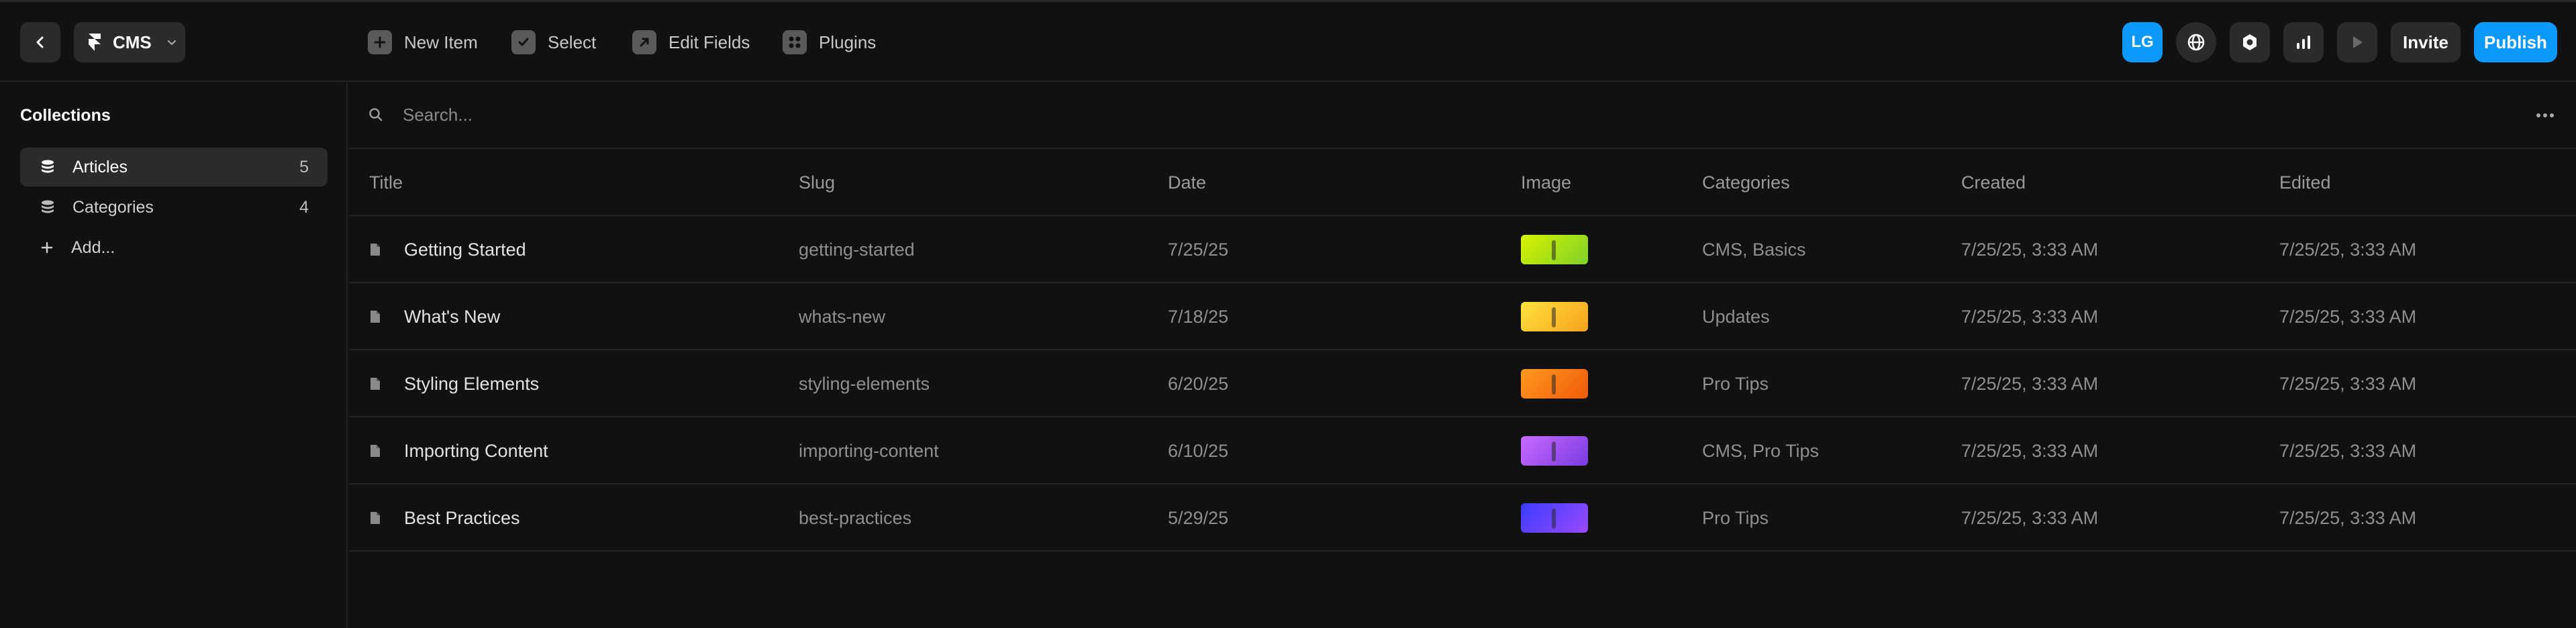 The width and height of the screenshot is (2576, 628). I want to click on row-title: Best Practices, so click(462, 517).